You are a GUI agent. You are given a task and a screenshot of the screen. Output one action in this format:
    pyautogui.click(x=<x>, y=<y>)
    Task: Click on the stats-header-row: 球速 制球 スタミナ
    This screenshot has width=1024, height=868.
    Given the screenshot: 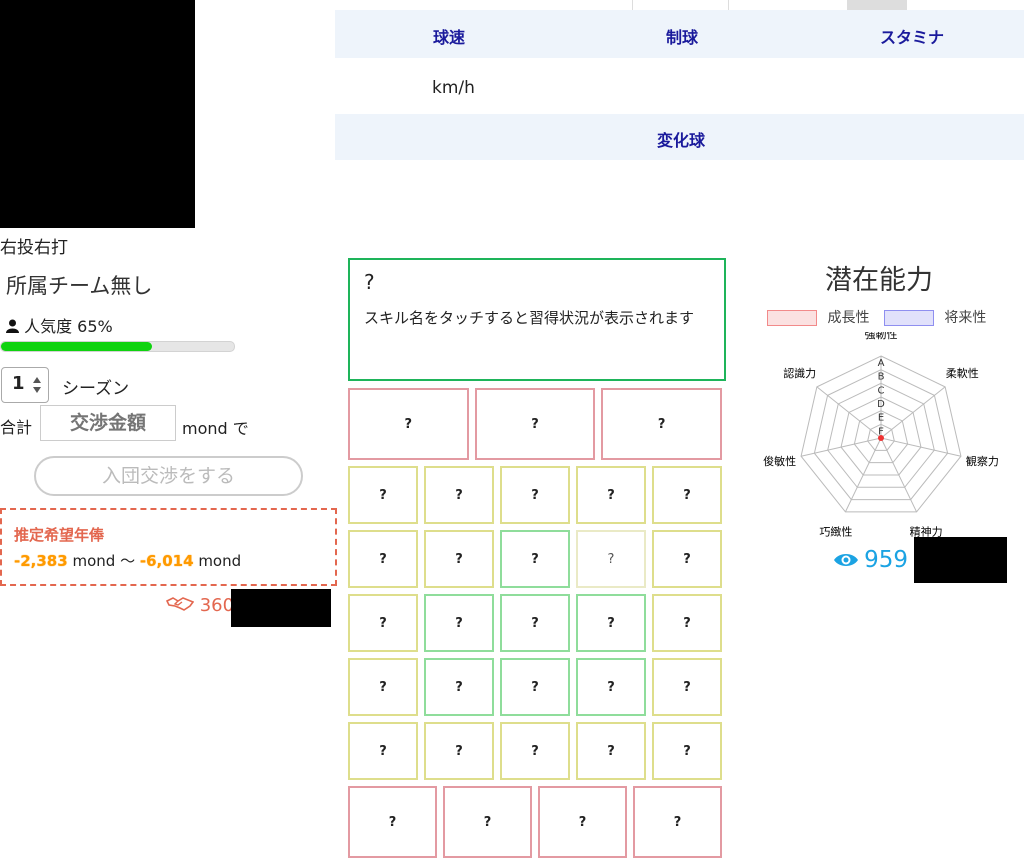 What is the action you would take?
    pyautogui.click(x=679, y=34)
    